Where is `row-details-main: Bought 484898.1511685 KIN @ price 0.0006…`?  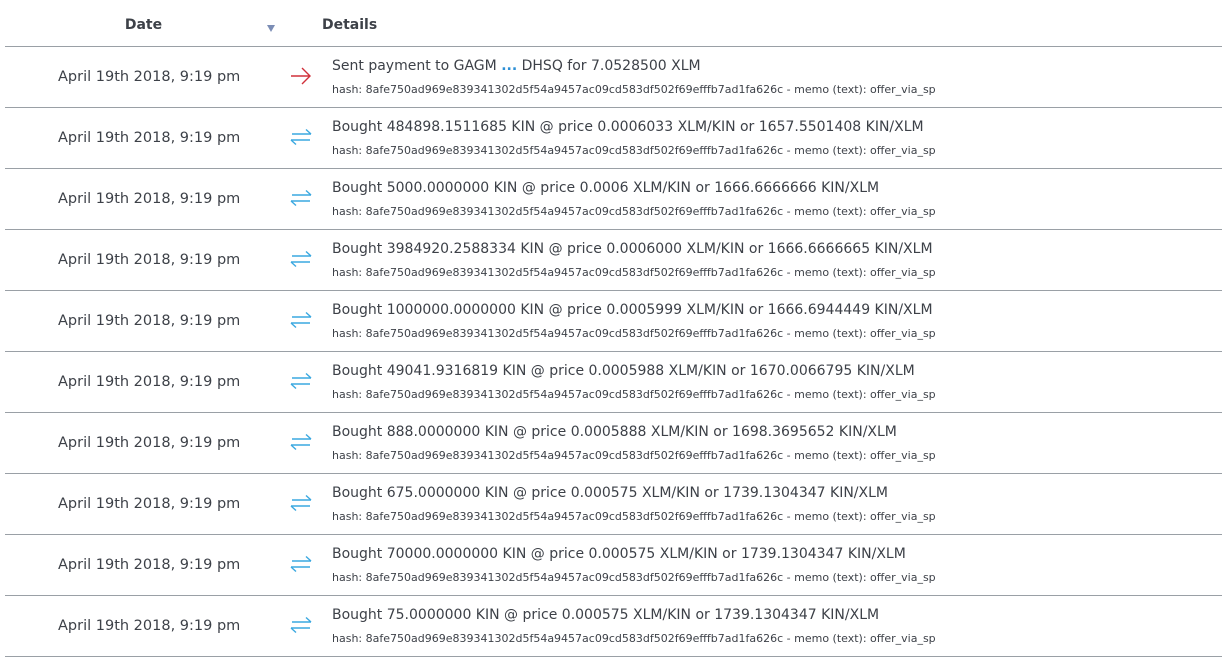
row-details-main: Bought 484898.1511685 KIN @ price 0.0006… is located at coordinates (628, 127).